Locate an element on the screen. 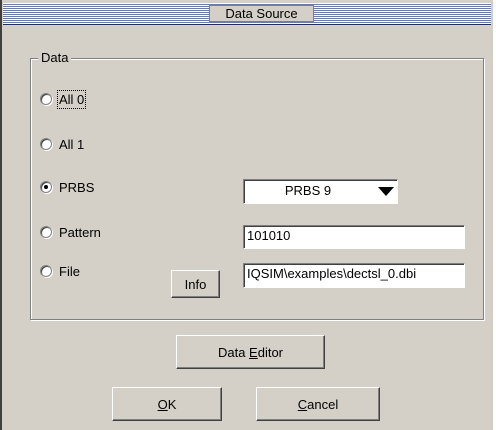  prbs-select: PRBS 9 is located at coordinates (320, 191).